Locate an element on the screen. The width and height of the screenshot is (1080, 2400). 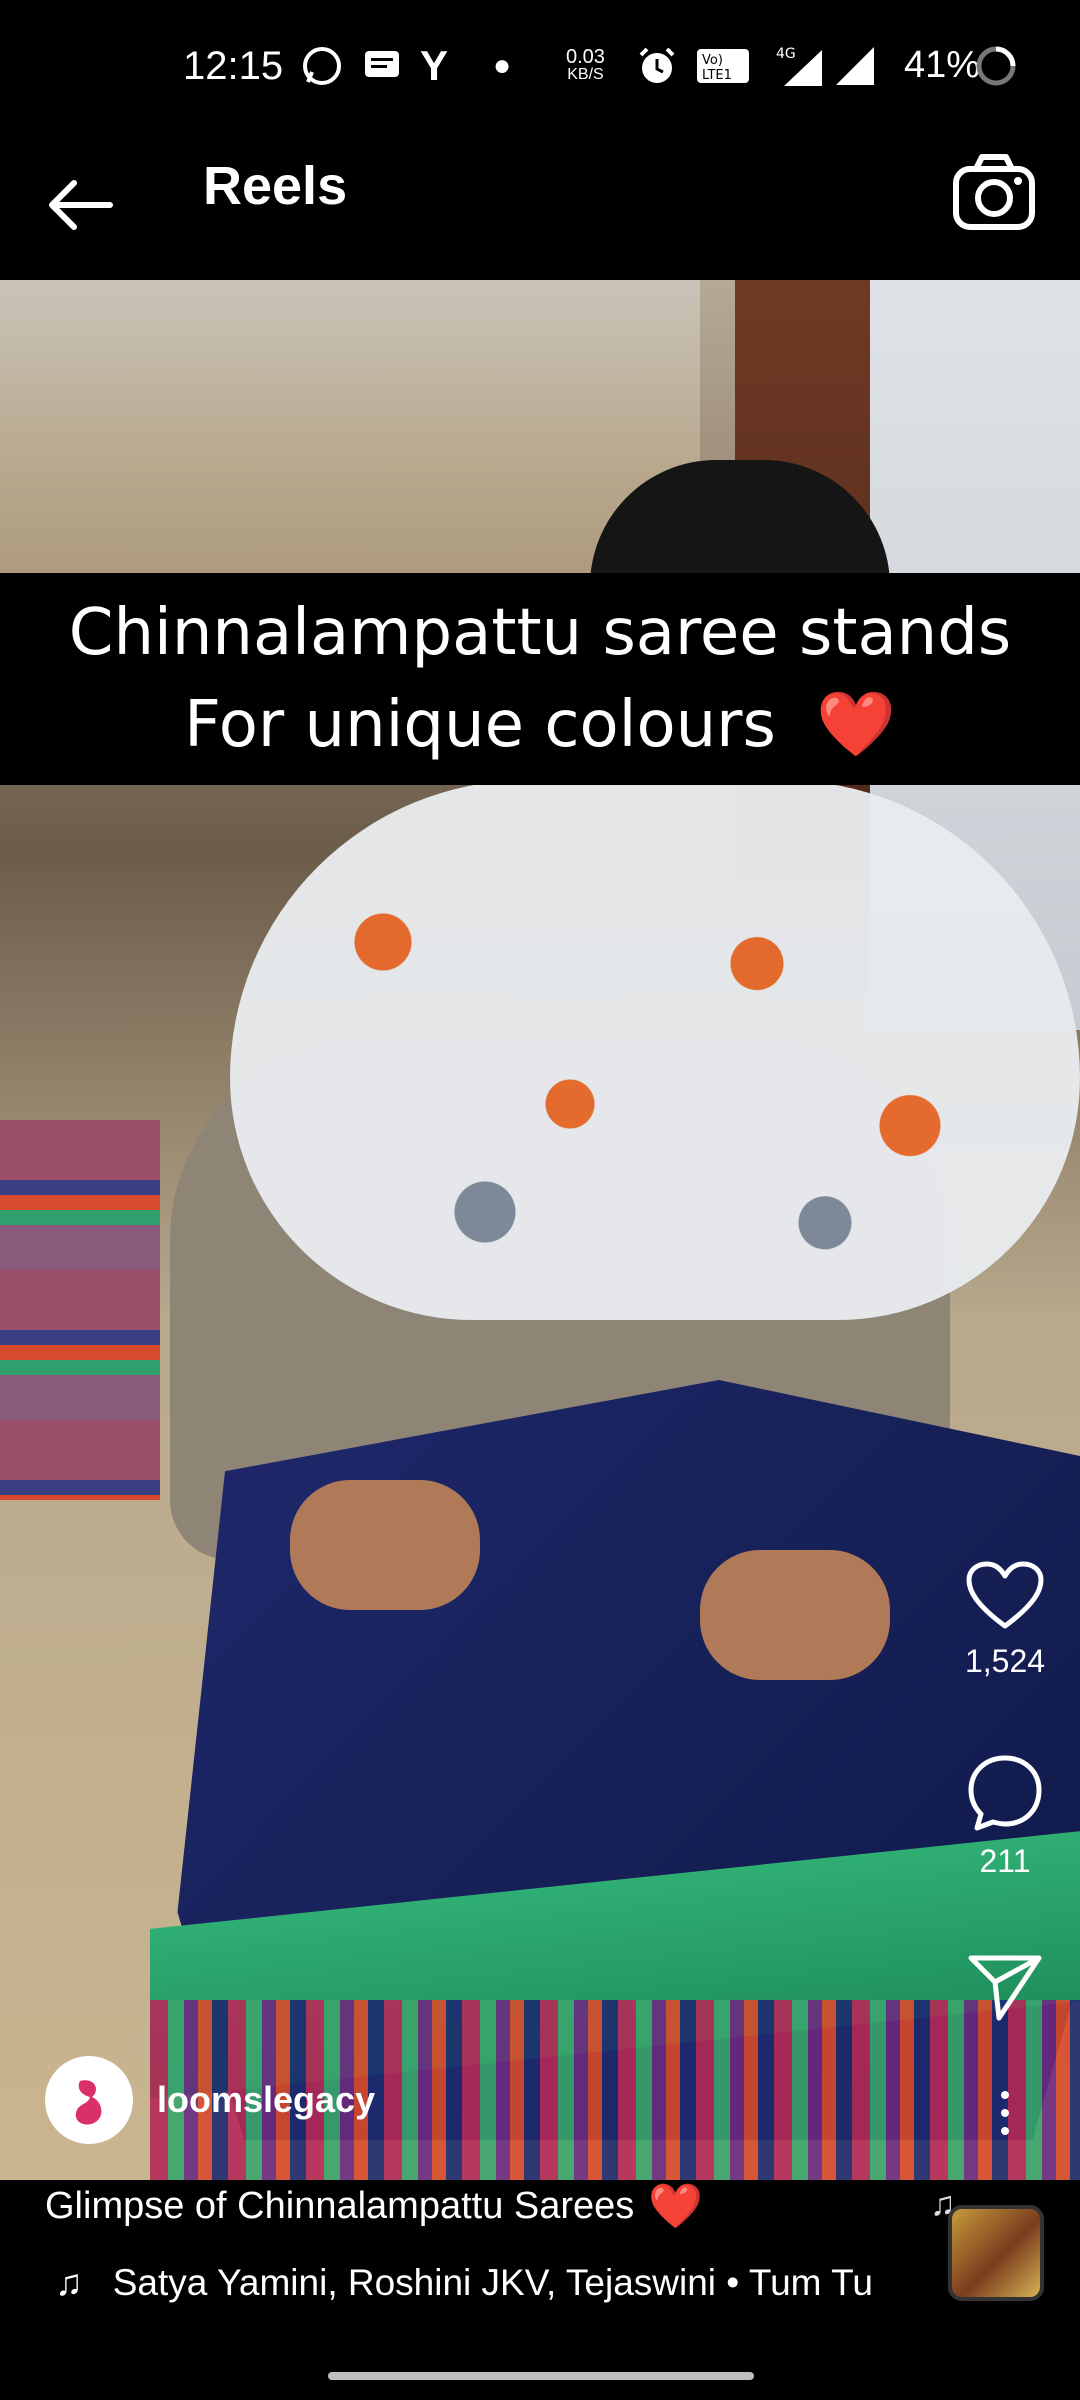
alarm-icon is located at coordinates (657, 66).